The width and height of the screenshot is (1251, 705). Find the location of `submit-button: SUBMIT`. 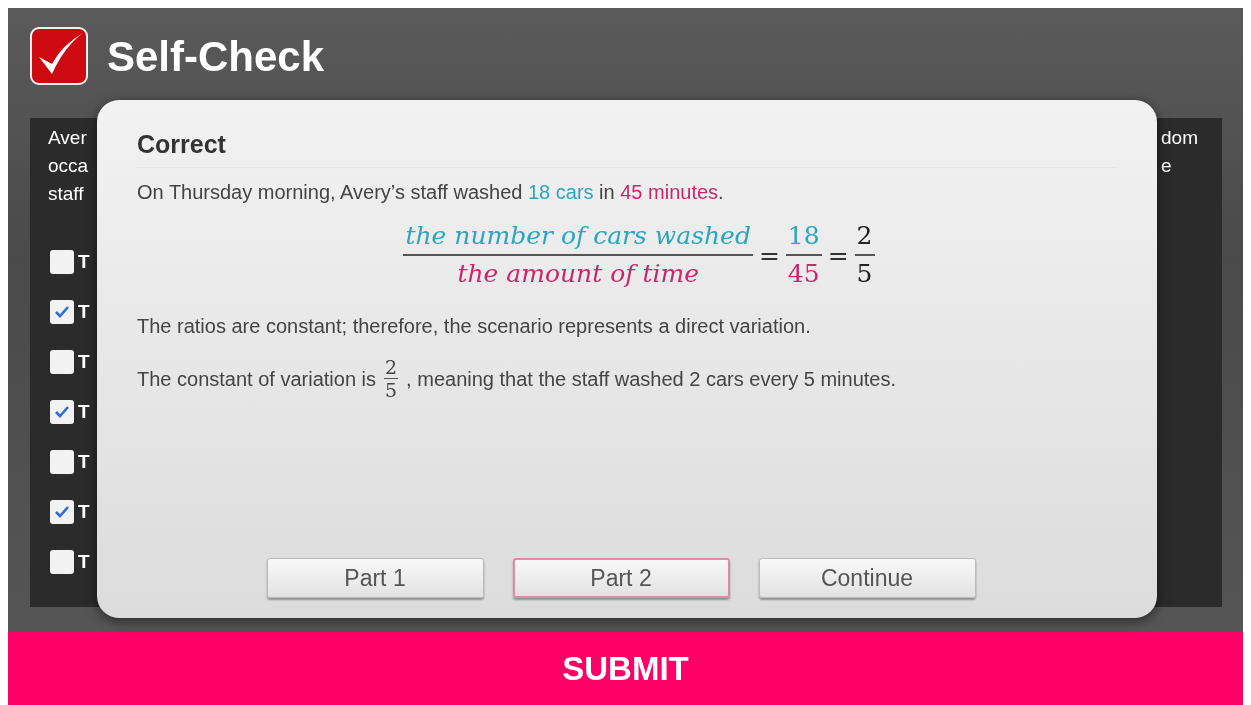

submit-button: SUBMIT is located at coordinates (625, 668).